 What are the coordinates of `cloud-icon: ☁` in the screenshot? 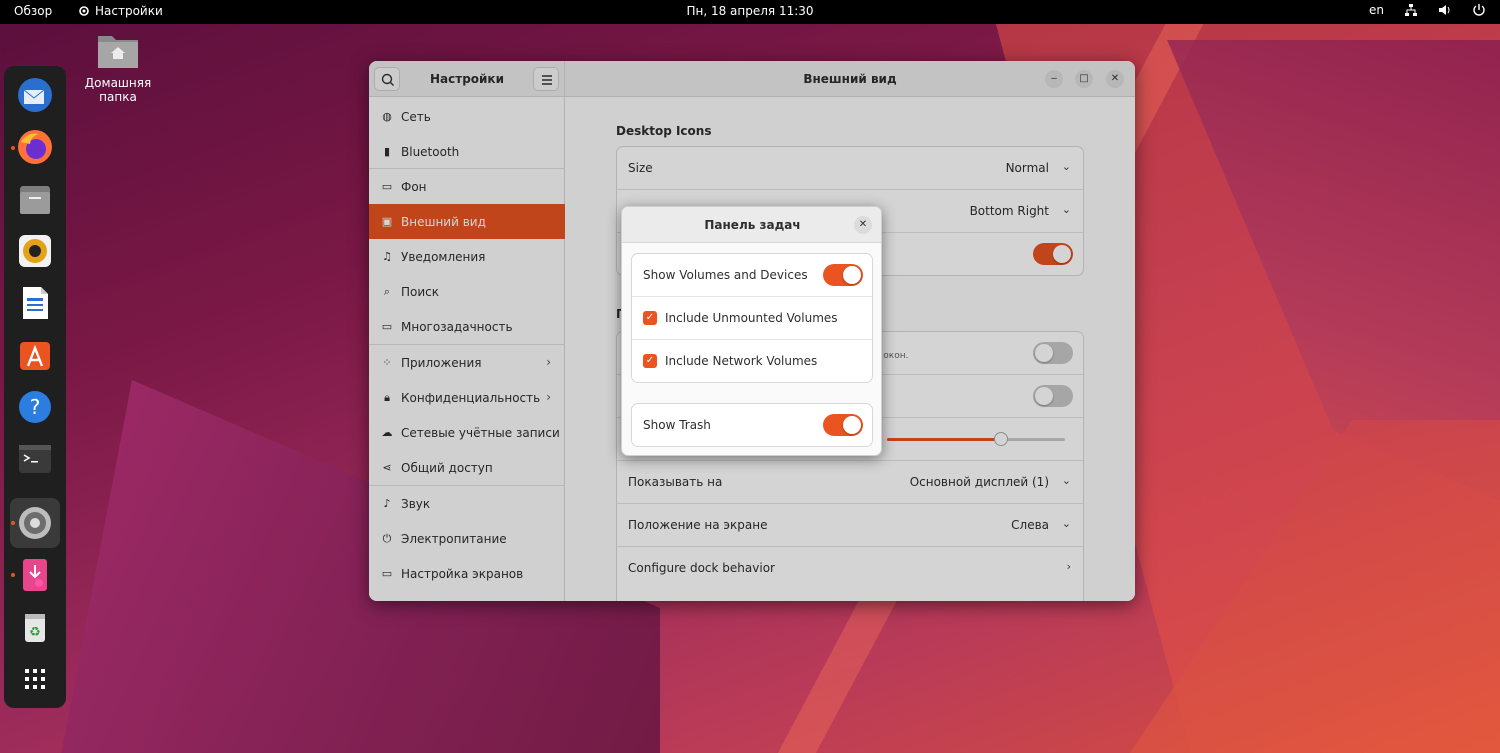 It's located at (387, 432).